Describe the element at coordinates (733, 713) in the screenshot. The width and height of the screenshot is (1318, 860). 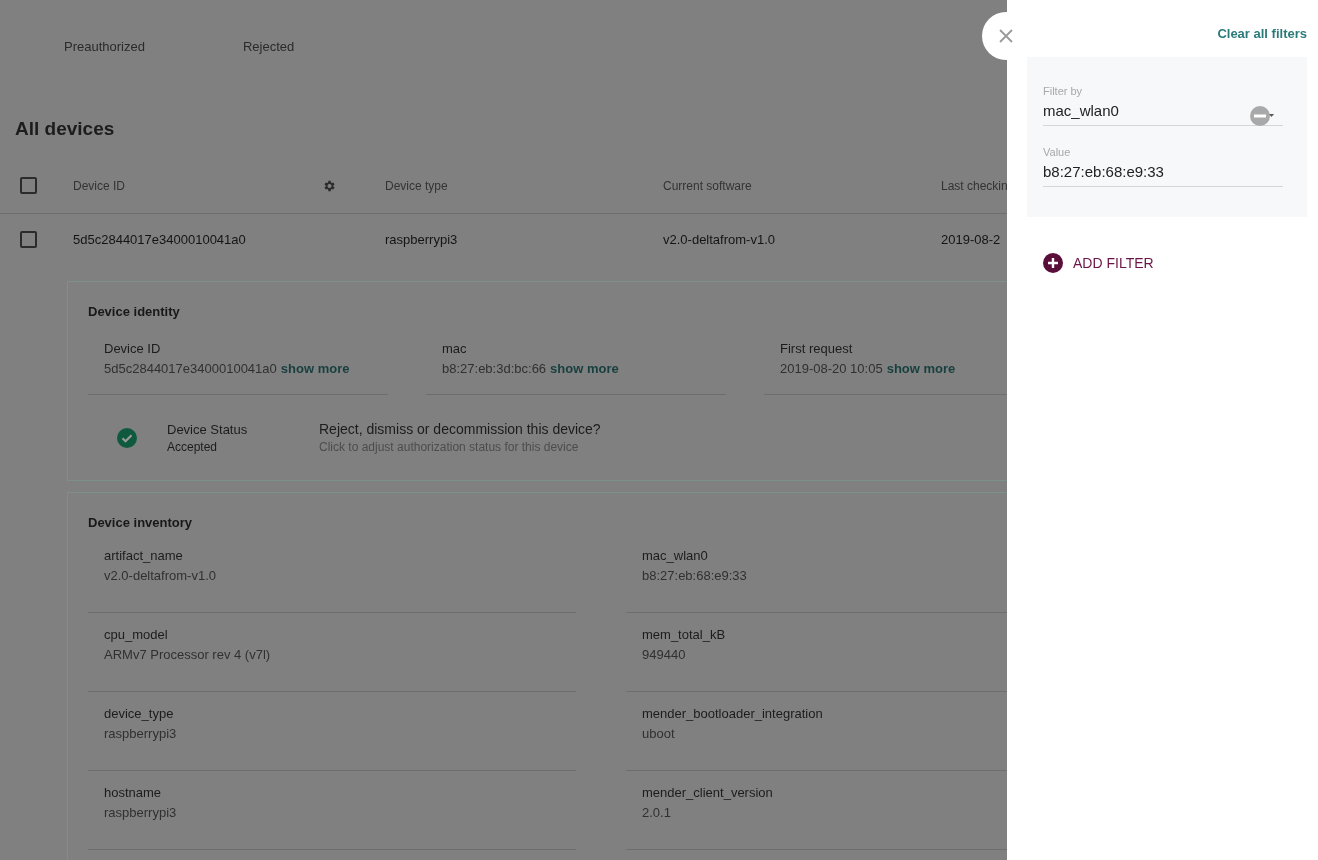
I see `field-label: mender_bootloader_integration` at that location.